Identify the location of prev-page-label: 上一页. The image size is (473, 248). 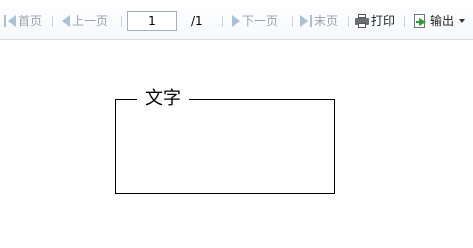
(90, 21).